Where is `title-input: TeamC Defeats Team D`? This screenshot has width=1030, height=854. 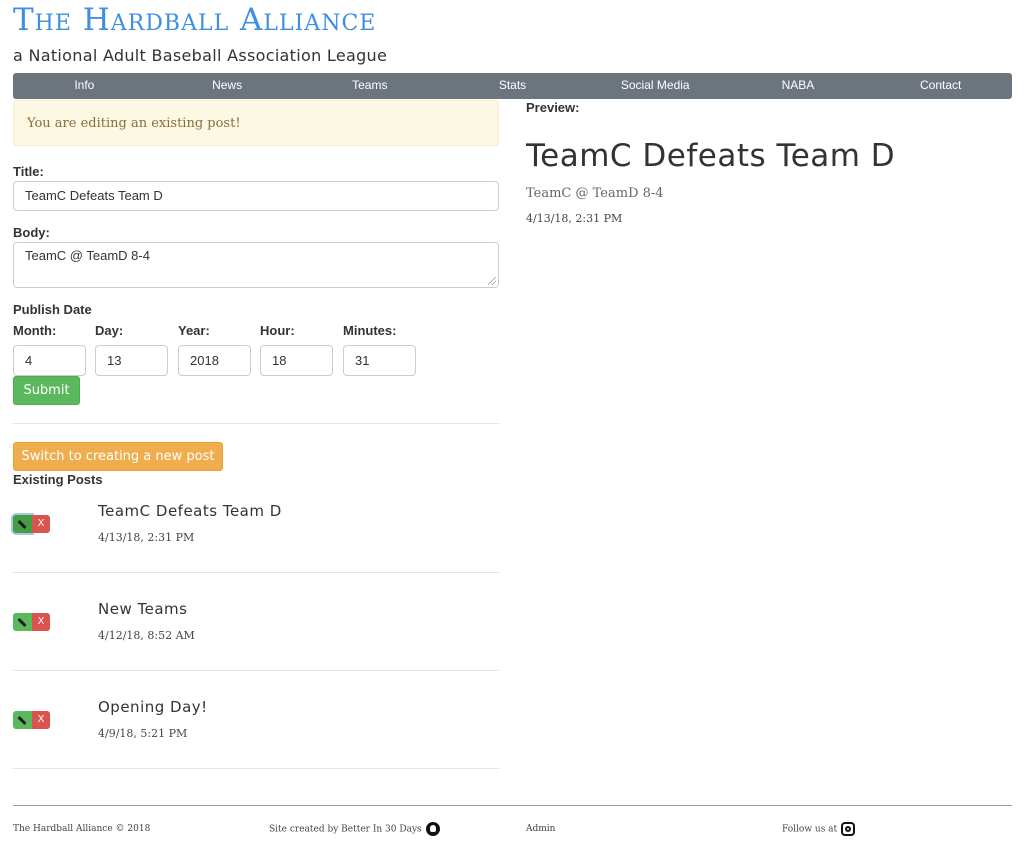 title-input: TeamC Defeats Team D is located at coordinates (256, 196).